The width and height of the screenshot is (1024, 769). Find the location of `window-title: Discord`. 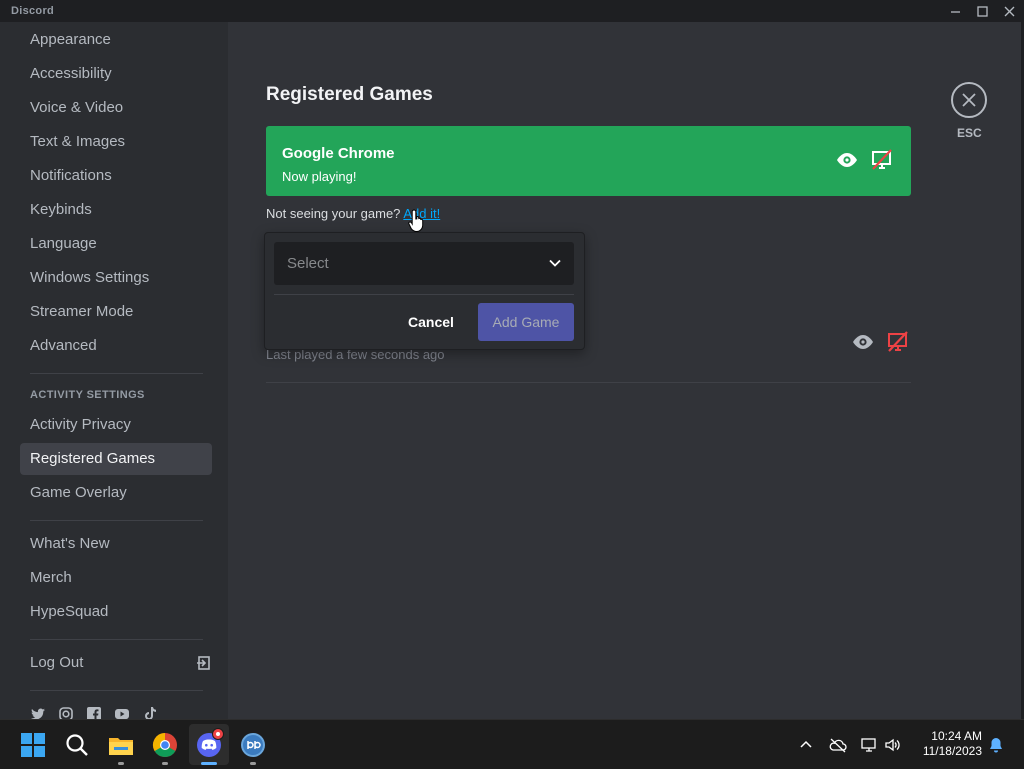

window-title: Discord is located at coordinates (33, 11).